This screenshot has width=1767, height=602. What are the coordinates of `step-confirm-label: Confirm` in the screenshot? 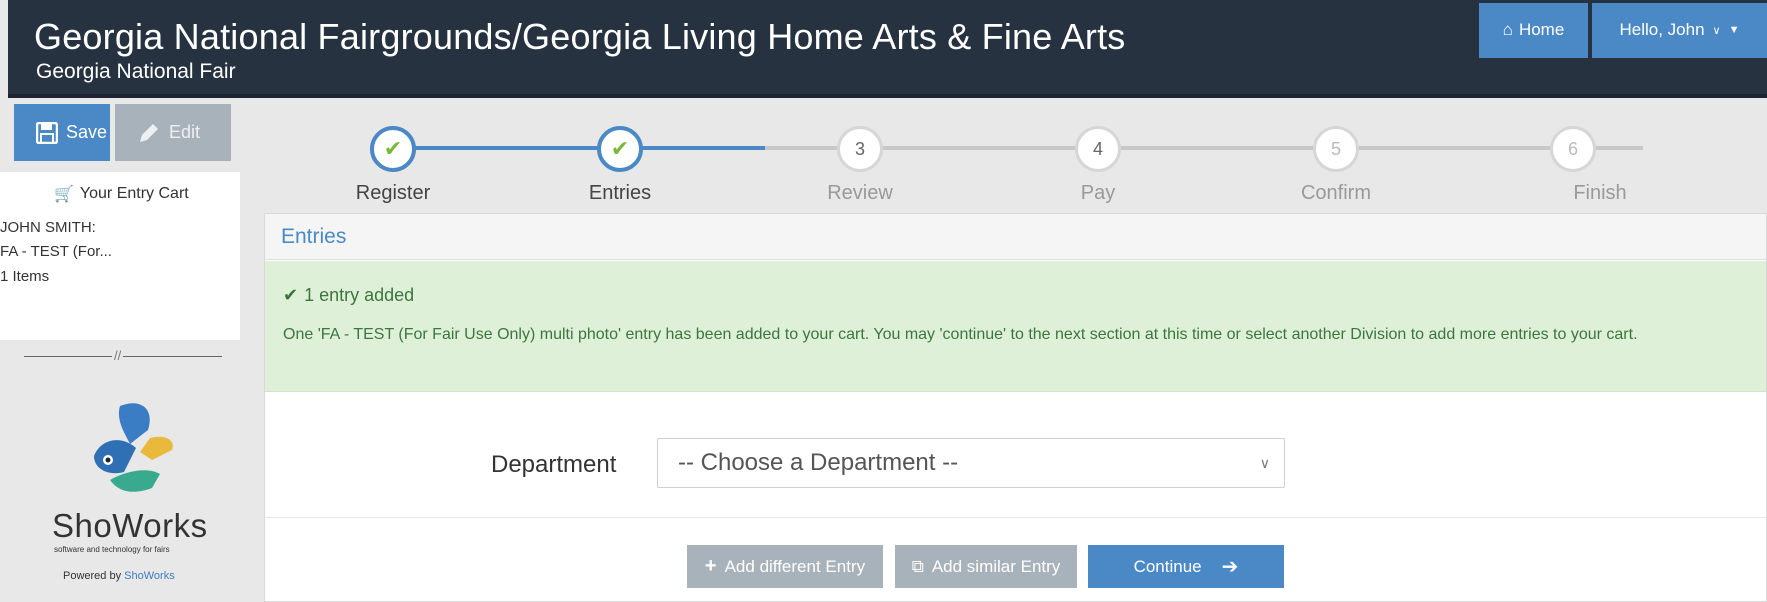 It's located at (1336, 193).